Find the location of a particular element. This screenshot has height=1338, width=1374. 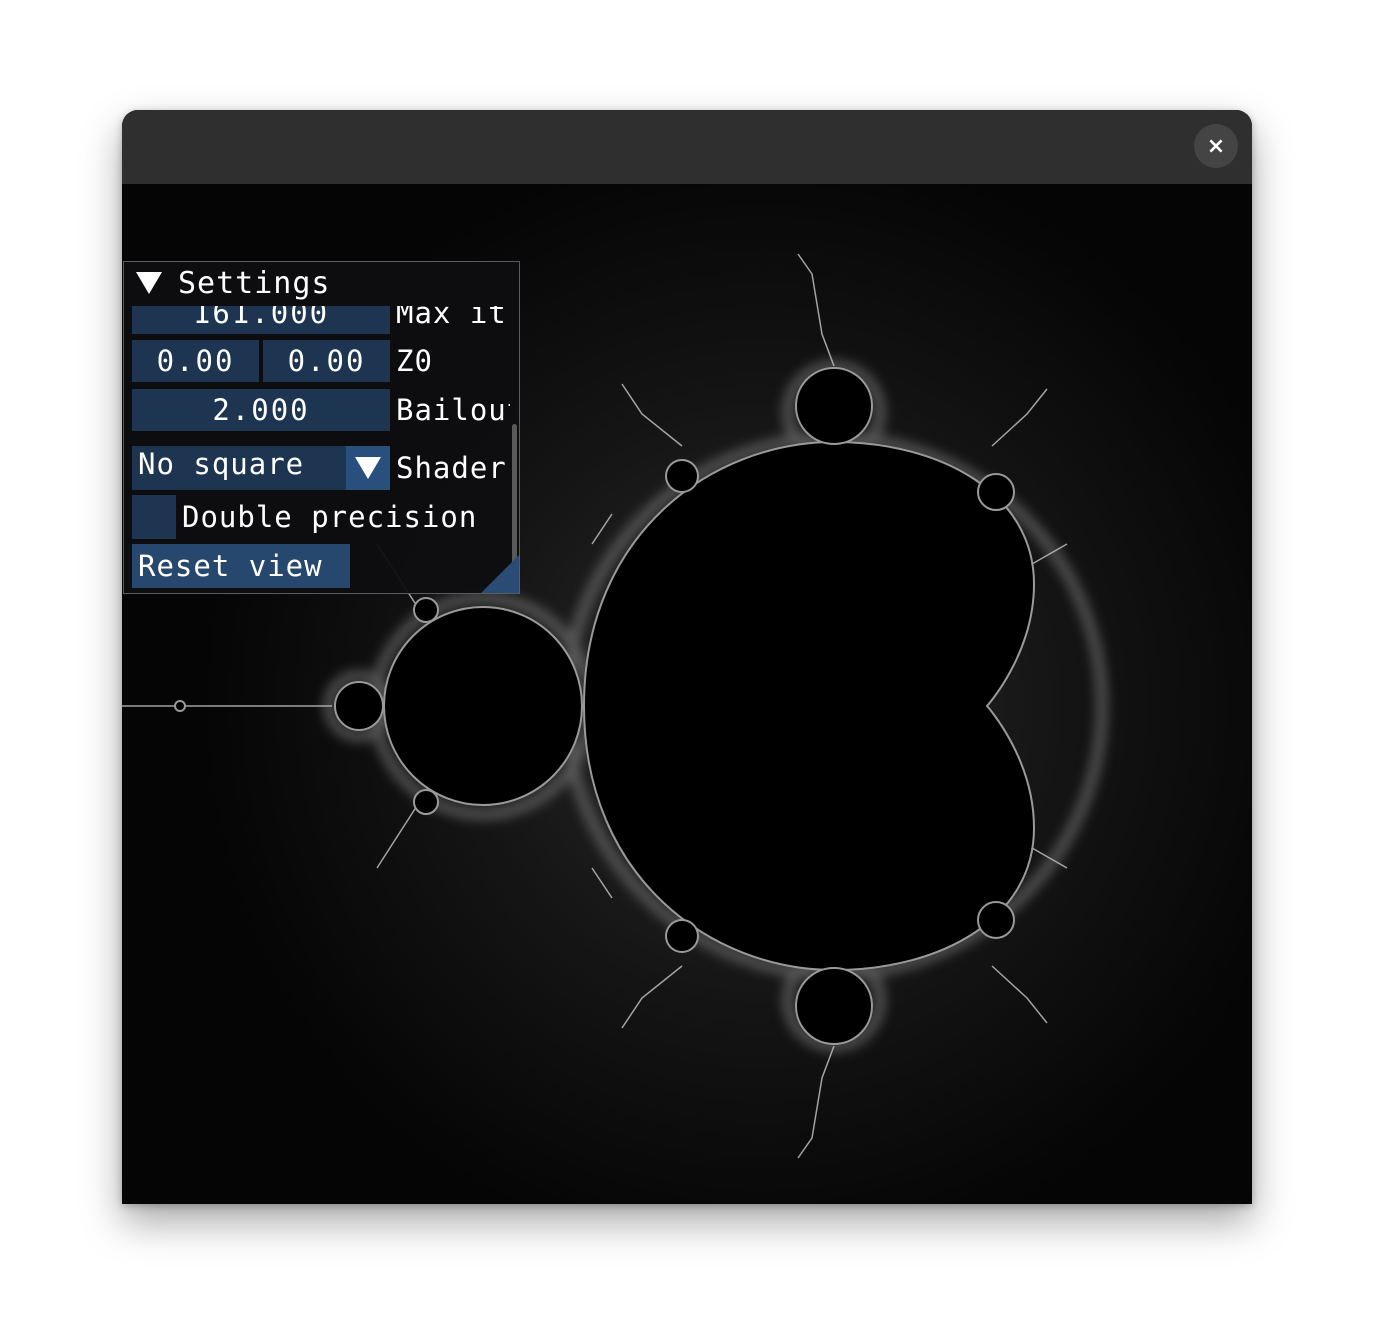

z0-real-field: 0.00 is located at coordinates (195, 361).